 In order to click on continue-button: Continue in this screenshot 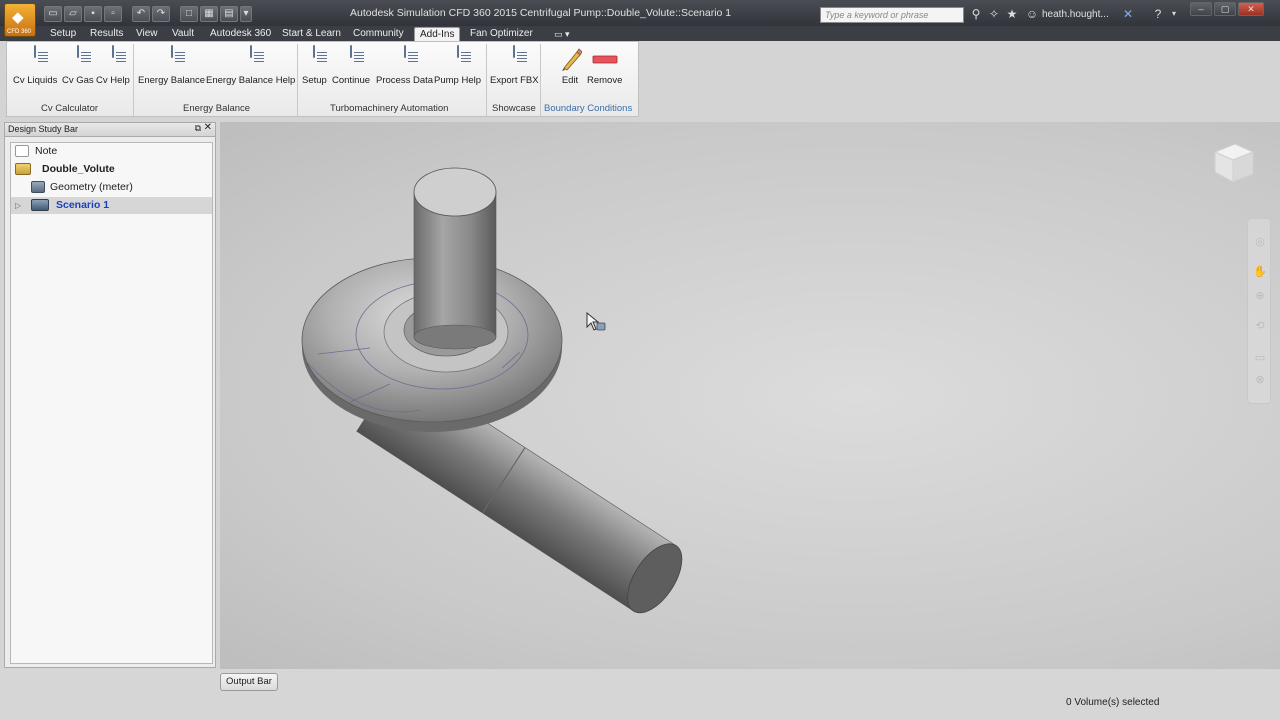, I will do `click(351, 65)`.